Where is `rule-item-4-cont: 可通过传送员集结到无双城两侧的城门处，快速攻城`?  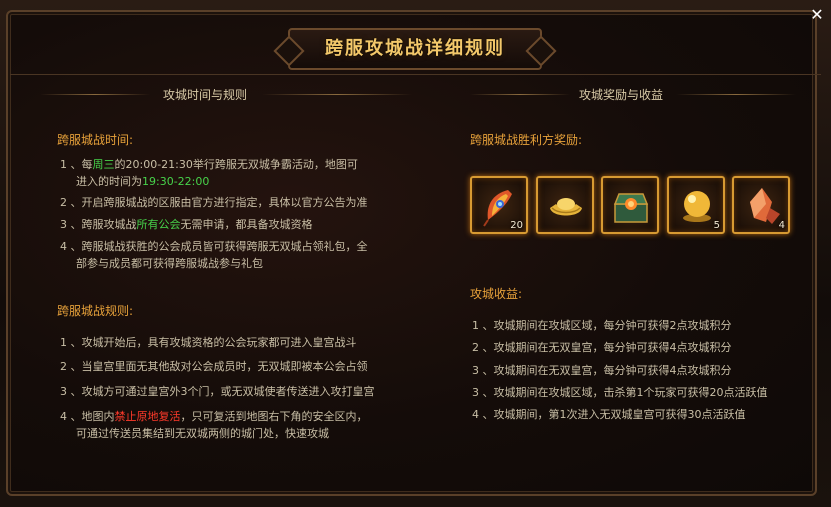
rule-item-4-cont: 可通过传送员集结到无双城两侧的城门处，快速攻城 is located at coordinates (202, 433).